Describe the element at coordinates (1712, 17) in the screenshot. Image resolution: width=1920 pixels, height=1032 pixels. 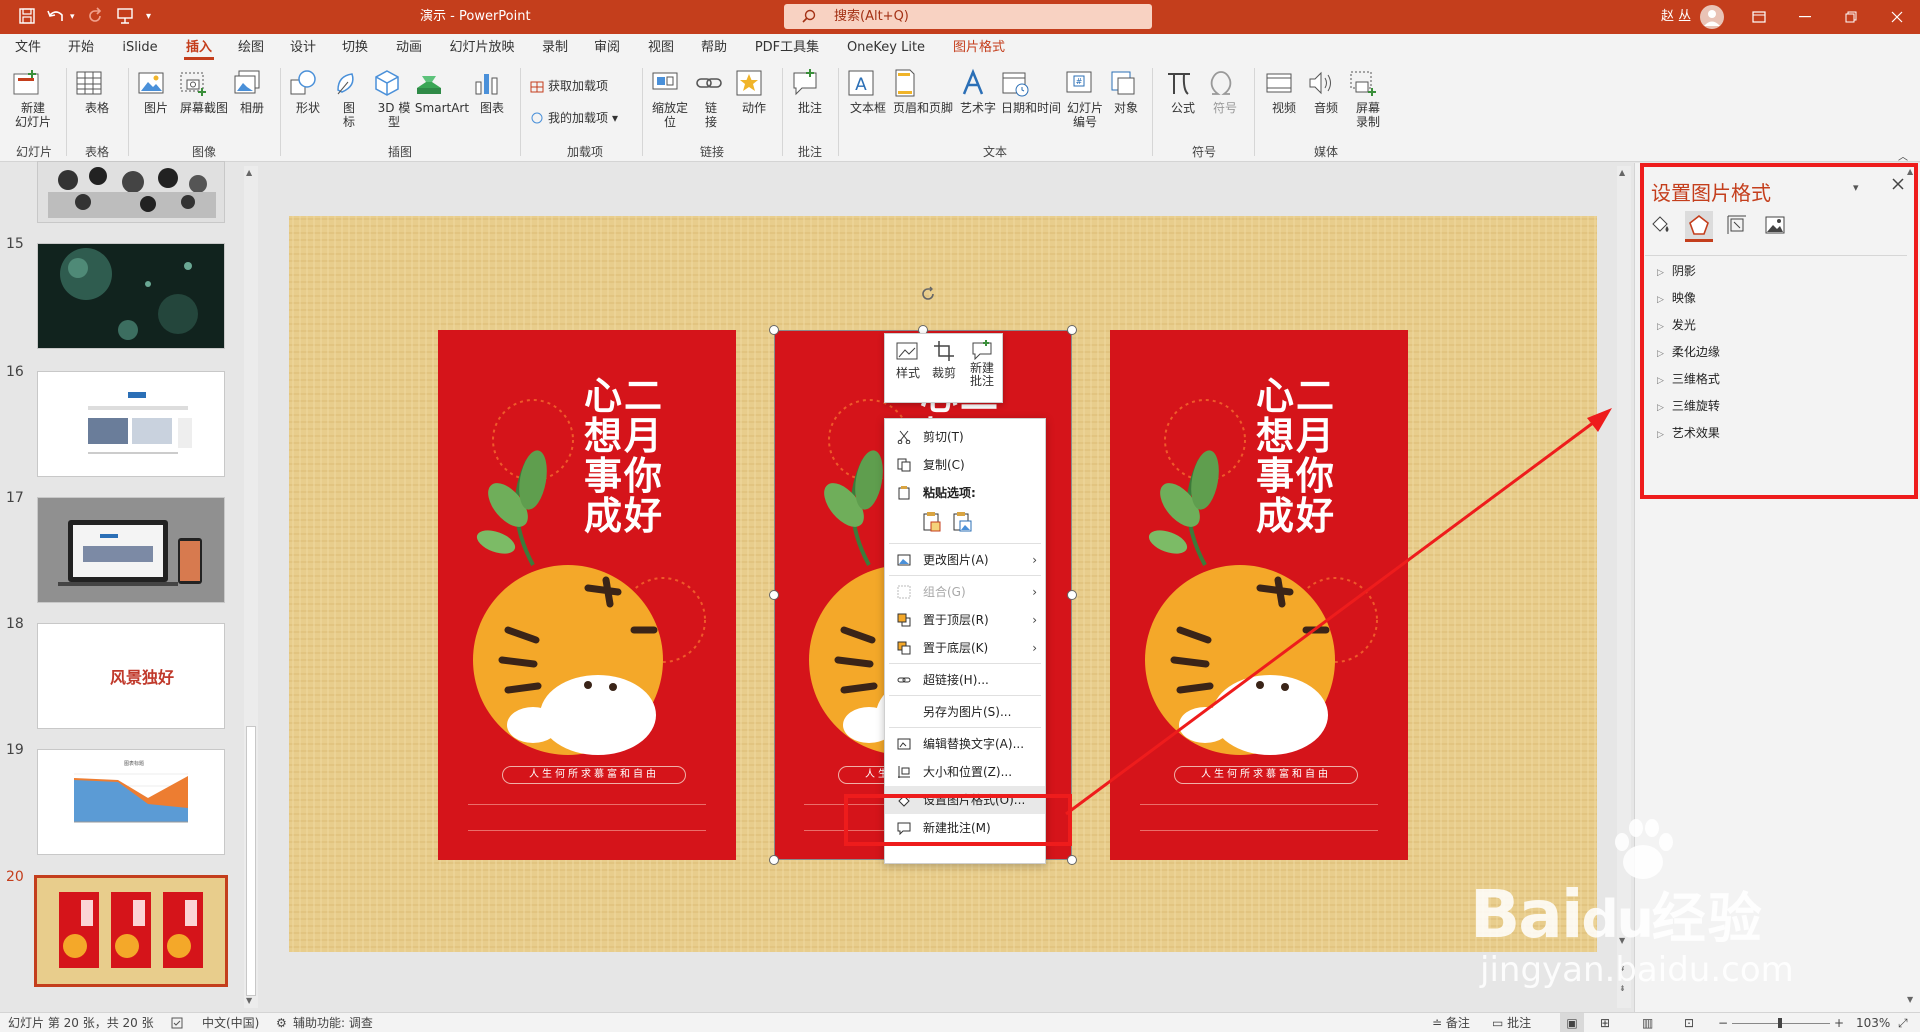
I see `avatar` at that location.